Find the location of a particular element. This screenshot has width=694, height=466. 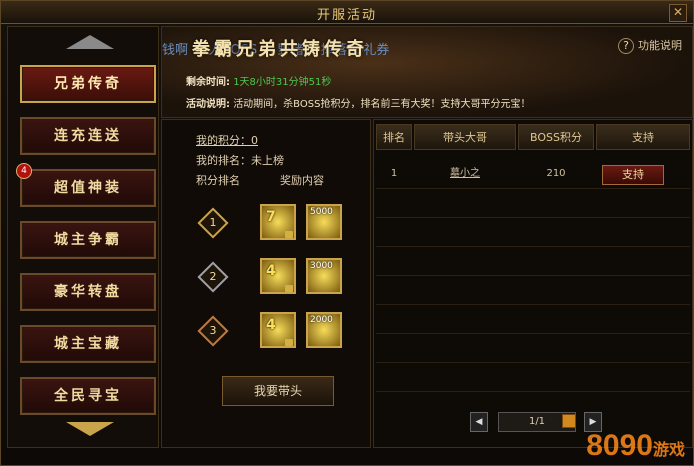

sidebar-item-brothers-legend: 兄弟传奇 is located at coordinates (88, 84).